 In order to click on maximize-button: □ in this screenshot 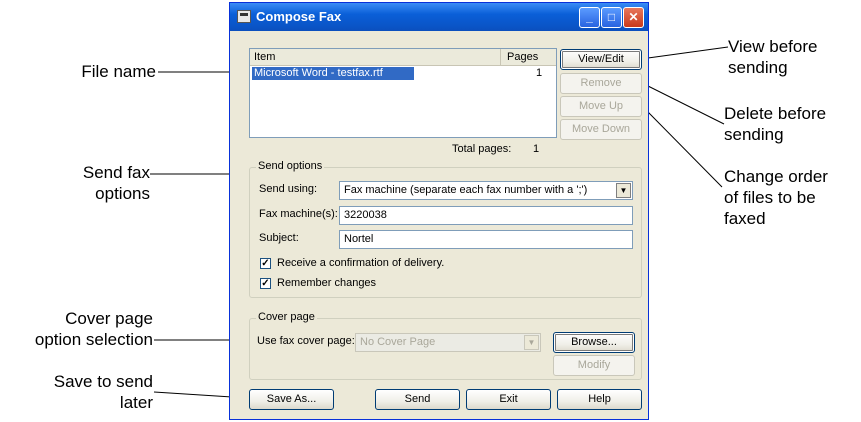, I will do `click(611, 17)`.